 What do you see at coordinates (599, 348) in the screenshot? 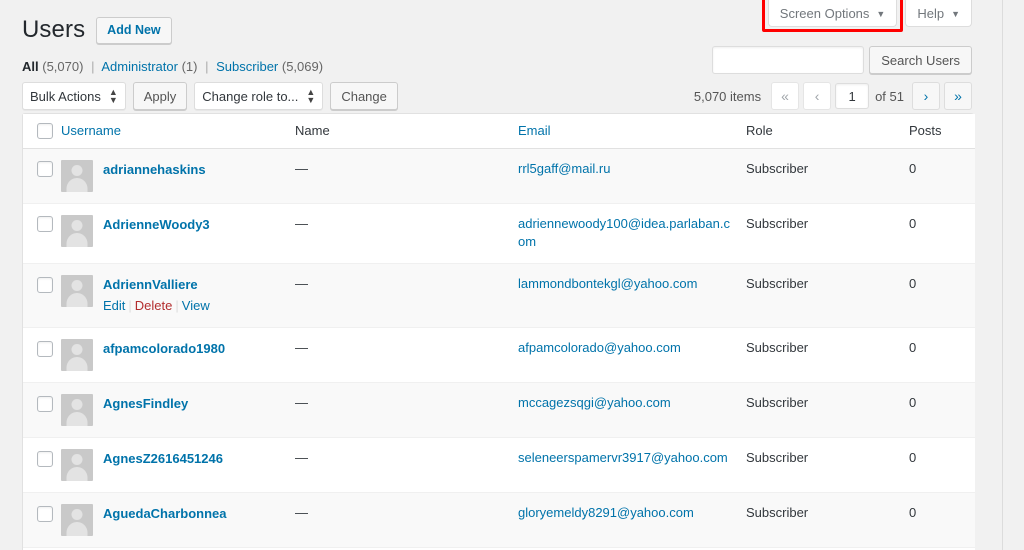
I see `email-link: afpamcolorado@yahoo.com` at bounding box center [599, 348].